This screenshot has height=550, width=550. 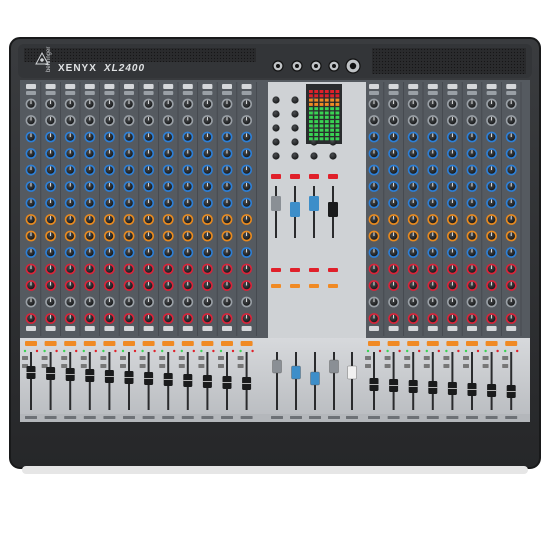 I want to click on left-grille, so click(x=140, y=55).